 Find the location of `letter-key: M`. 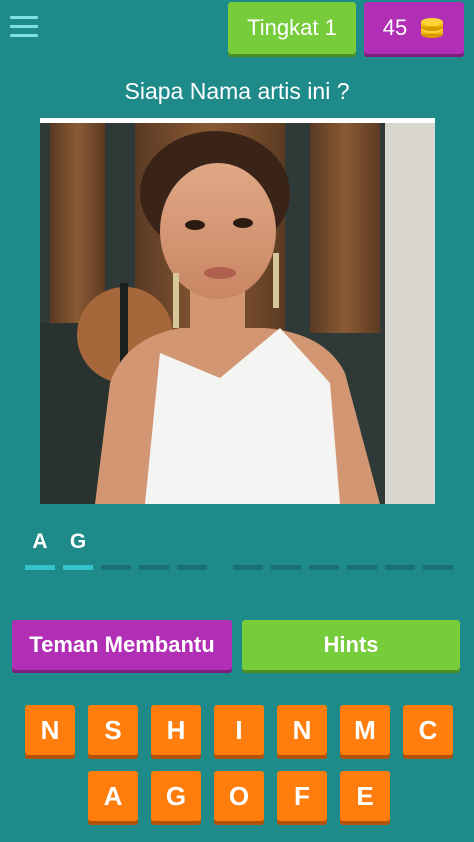

letter-key: M is located at coordinates (365, 730).